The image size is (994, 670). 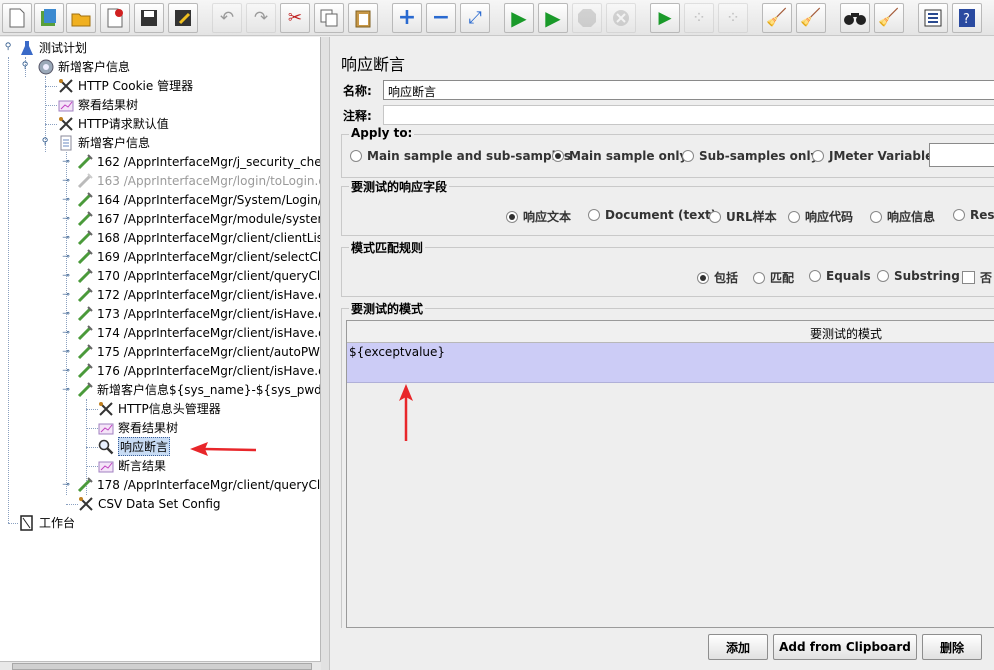 What do you see at coordinates (961, 155) in the screenshot?
I see `jmeter-variable-input` at bounding box center [961, 155].